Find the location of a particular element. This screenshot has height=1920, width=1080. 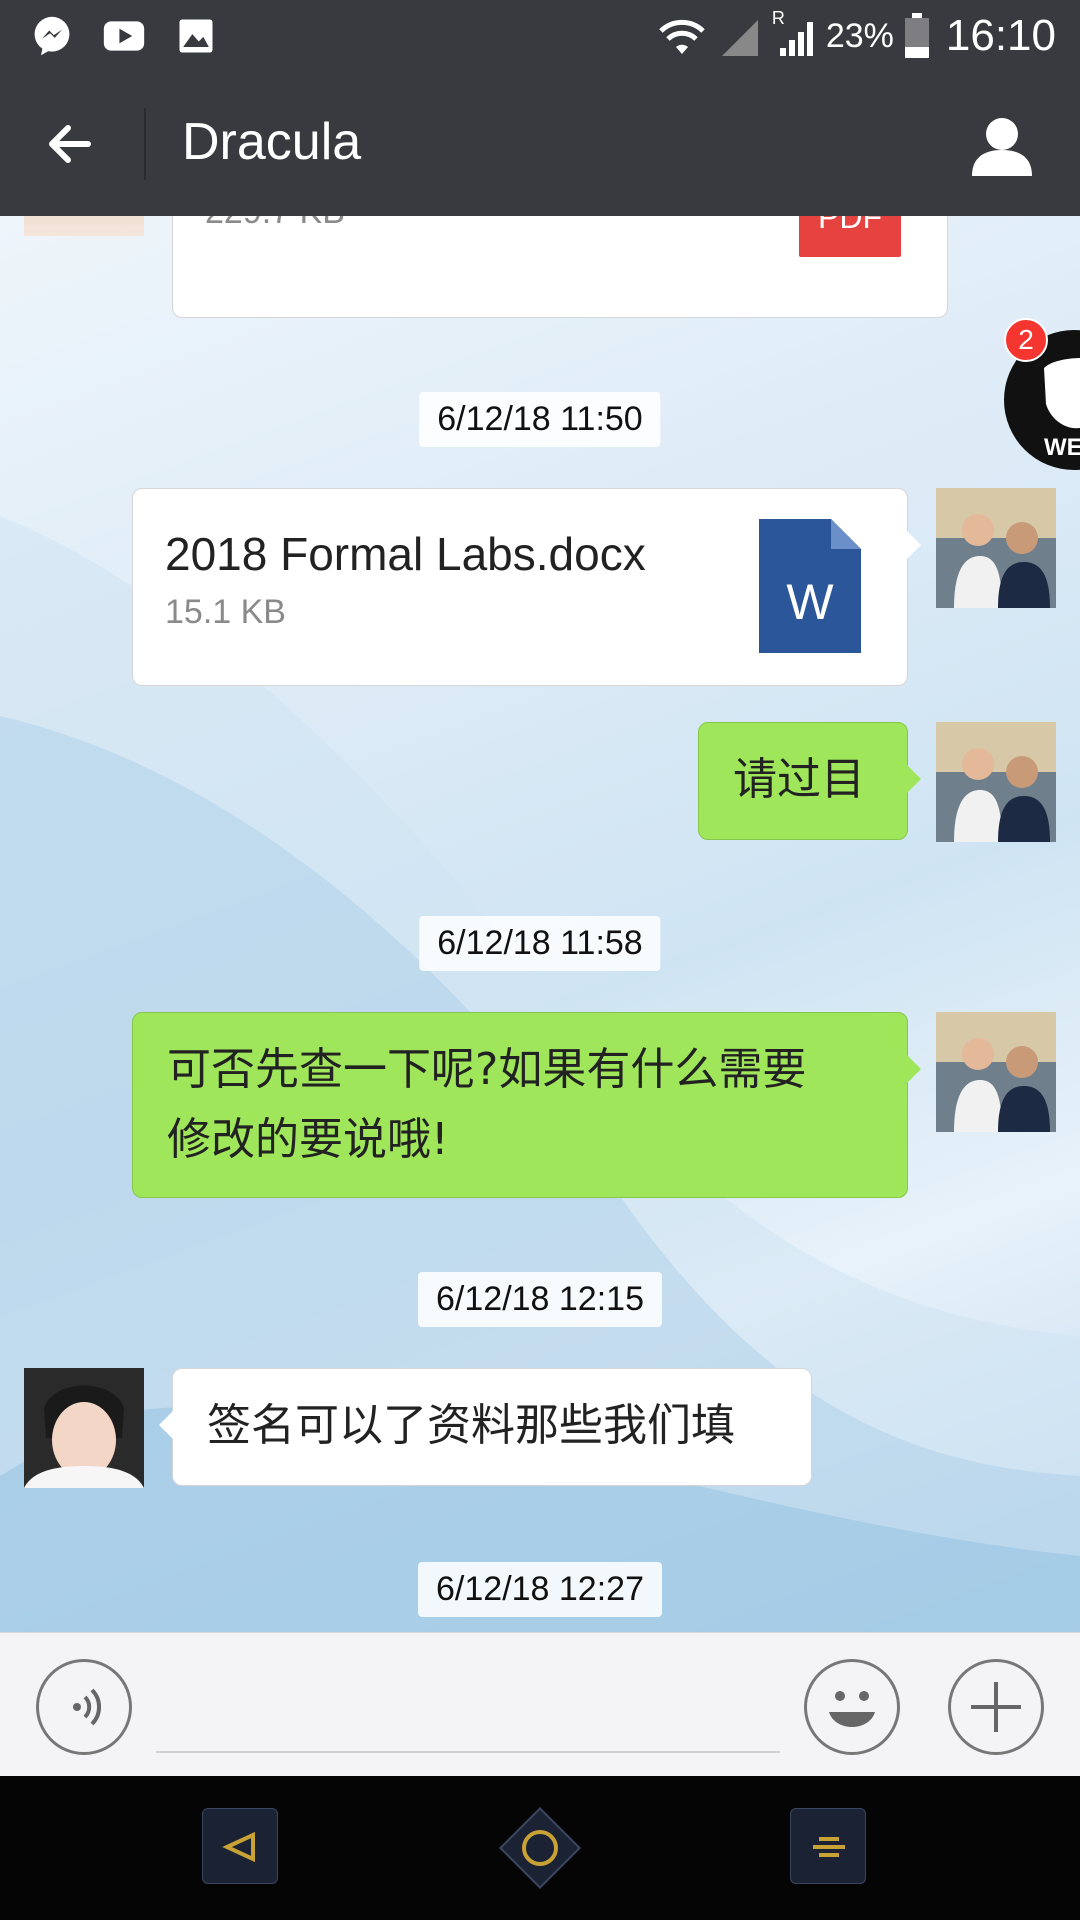

voice-button is located at coordinates (84, 1707).